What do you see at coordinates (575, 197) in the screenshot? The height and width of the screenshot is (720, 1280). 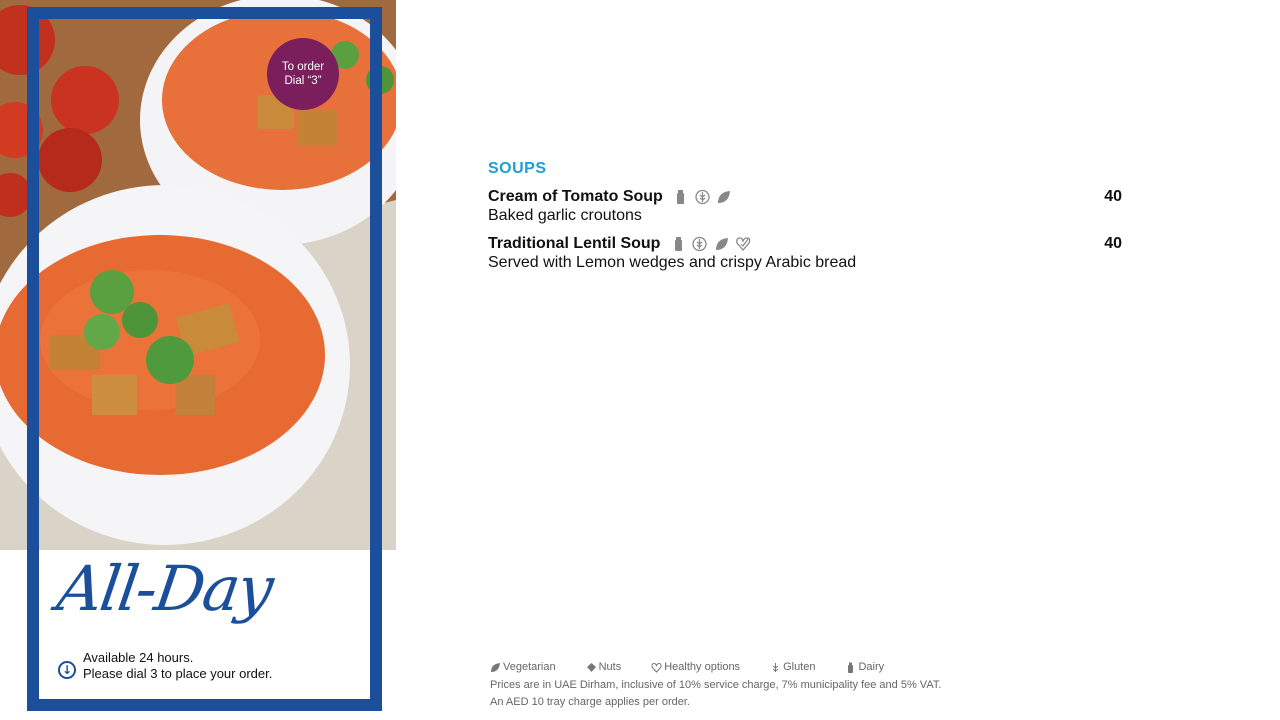 I see `item-name: Cream of Tomato Soup` at bounding box center [575, 197].